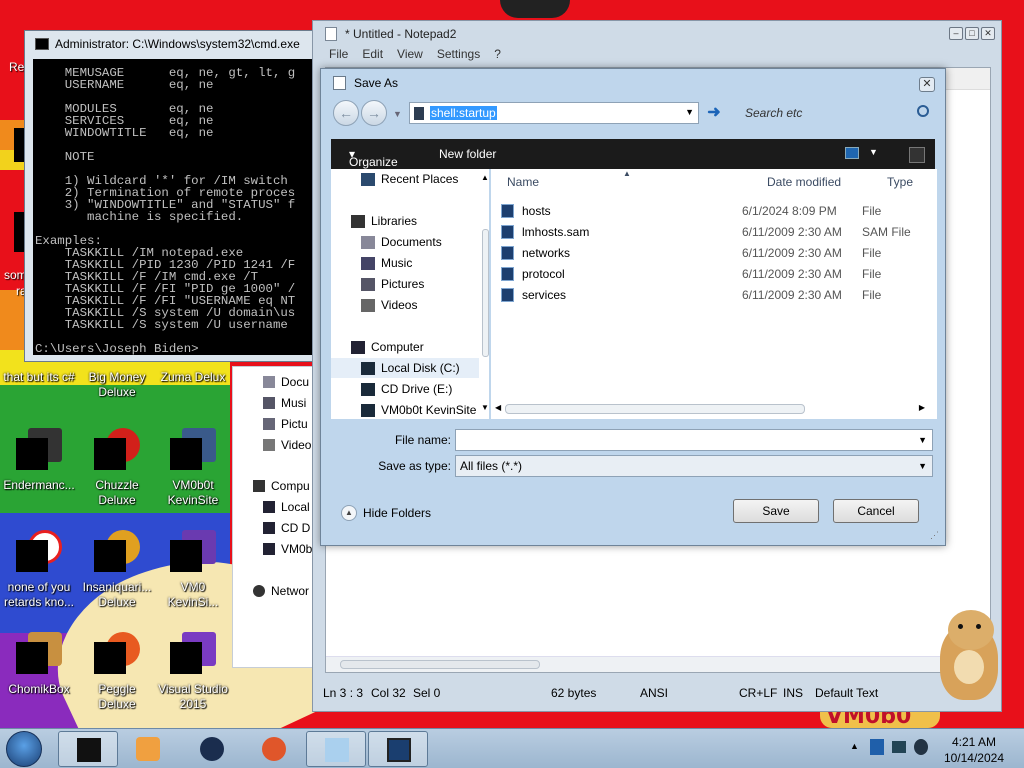 This screenshot has width=1024, height=768. Describe the element at coordinates (758, 693) in the screenshot. I see `status-eol: CR+LF` at that location.